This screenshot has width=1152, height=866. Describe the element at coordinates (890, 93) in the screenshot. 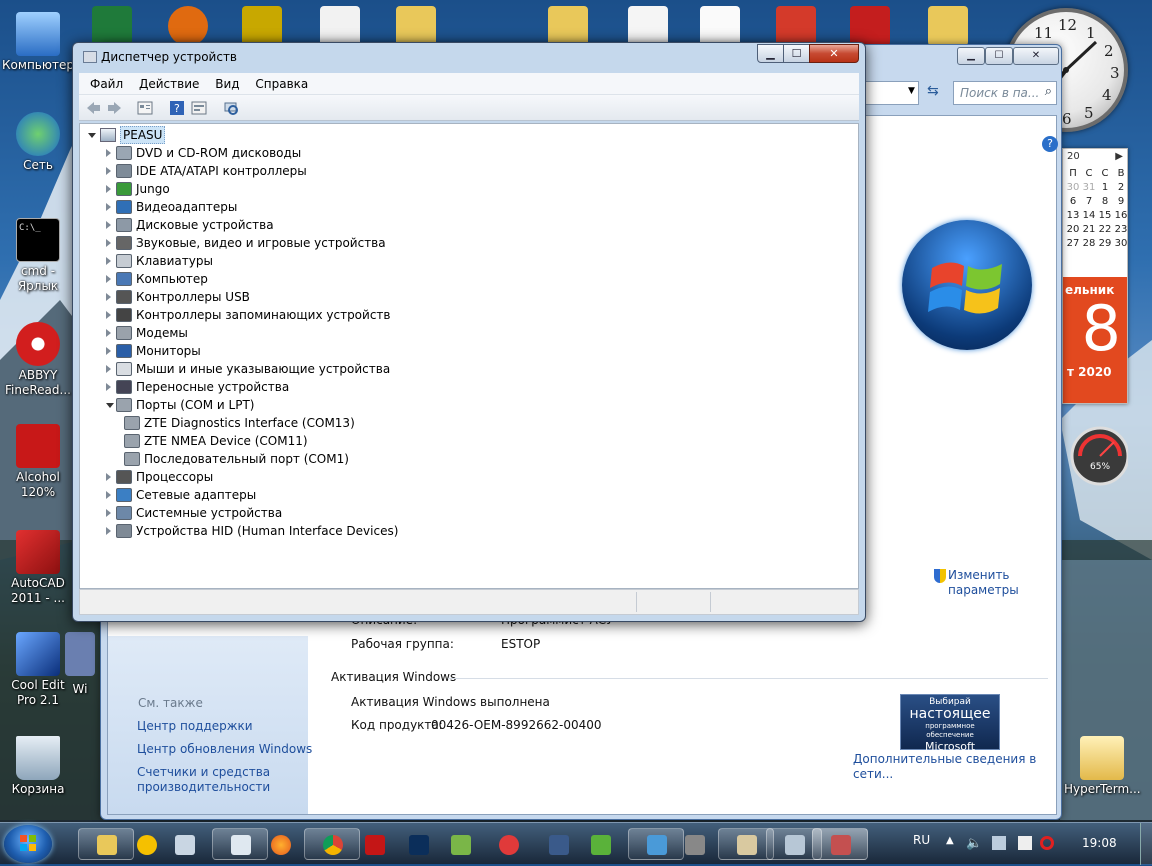

I see `address-dropdown: ▼` at that location.